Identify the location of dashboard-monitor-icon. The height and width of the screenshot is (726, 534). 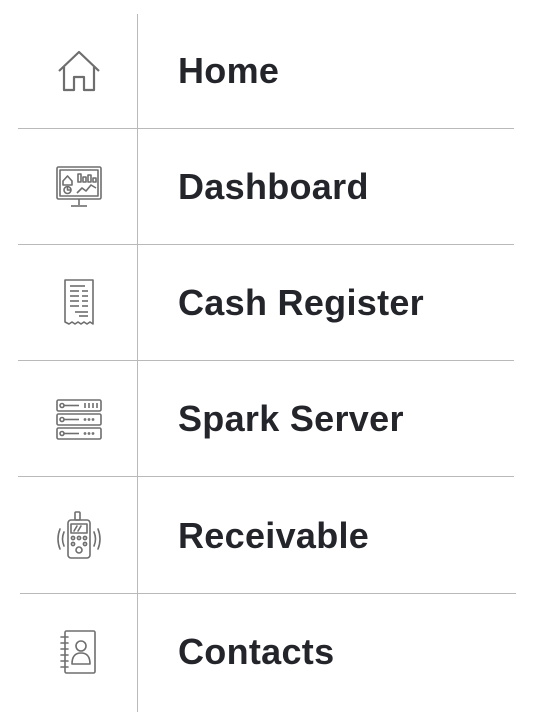
(79, 187).